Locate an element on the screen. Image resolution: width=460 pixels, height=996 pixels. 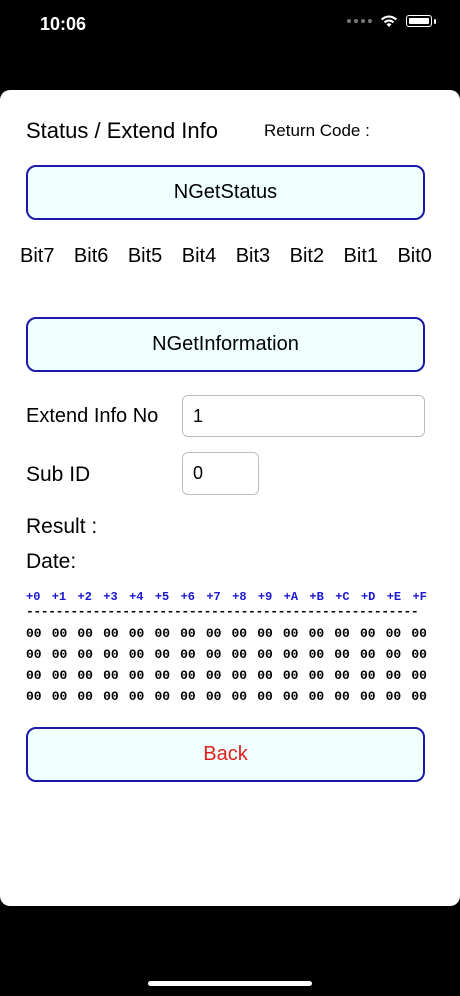
back-button: Back is located at coordinates (225, 754).